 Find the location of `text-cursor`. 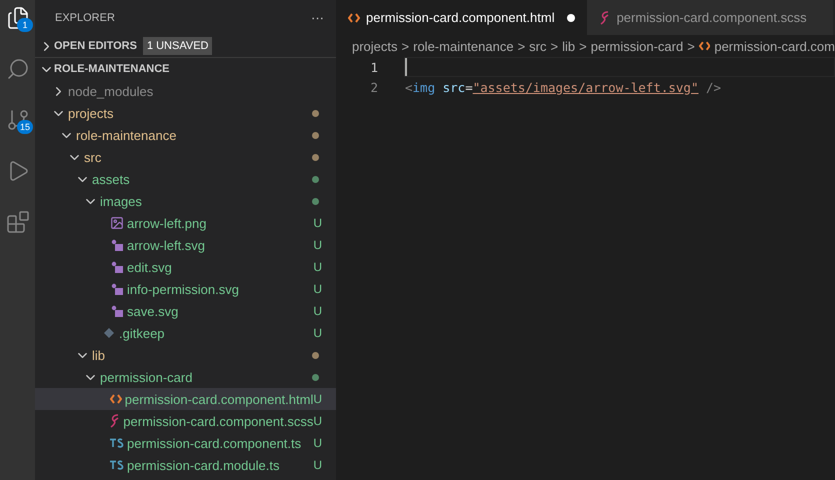

text-cursor is located at coordinates (406, 67).